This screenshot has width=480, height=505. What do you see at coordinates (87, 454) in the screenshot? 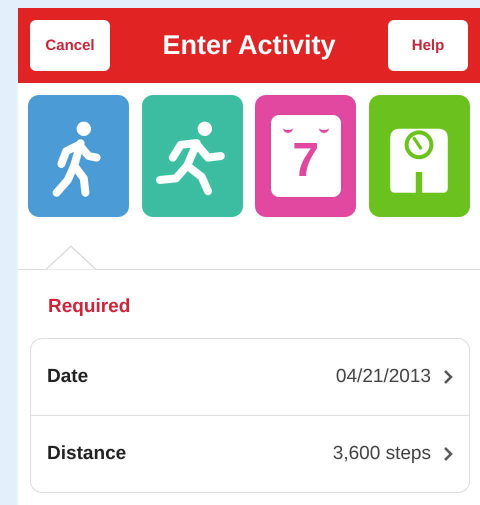
I see `field-label: Distance` at bounding box center [87, 454].